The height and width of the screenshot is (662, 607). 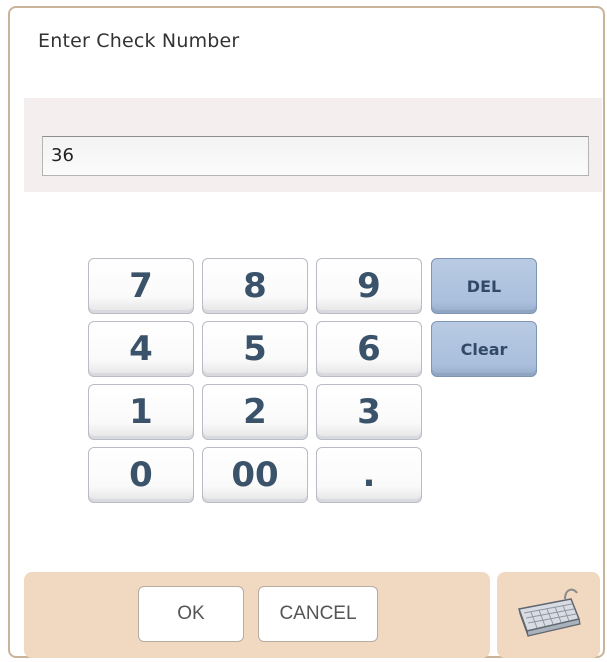 What do you see at coordinates (191, 614) in the screenshot?
I see `ok-button: OK` at bounding box center [191, 614].